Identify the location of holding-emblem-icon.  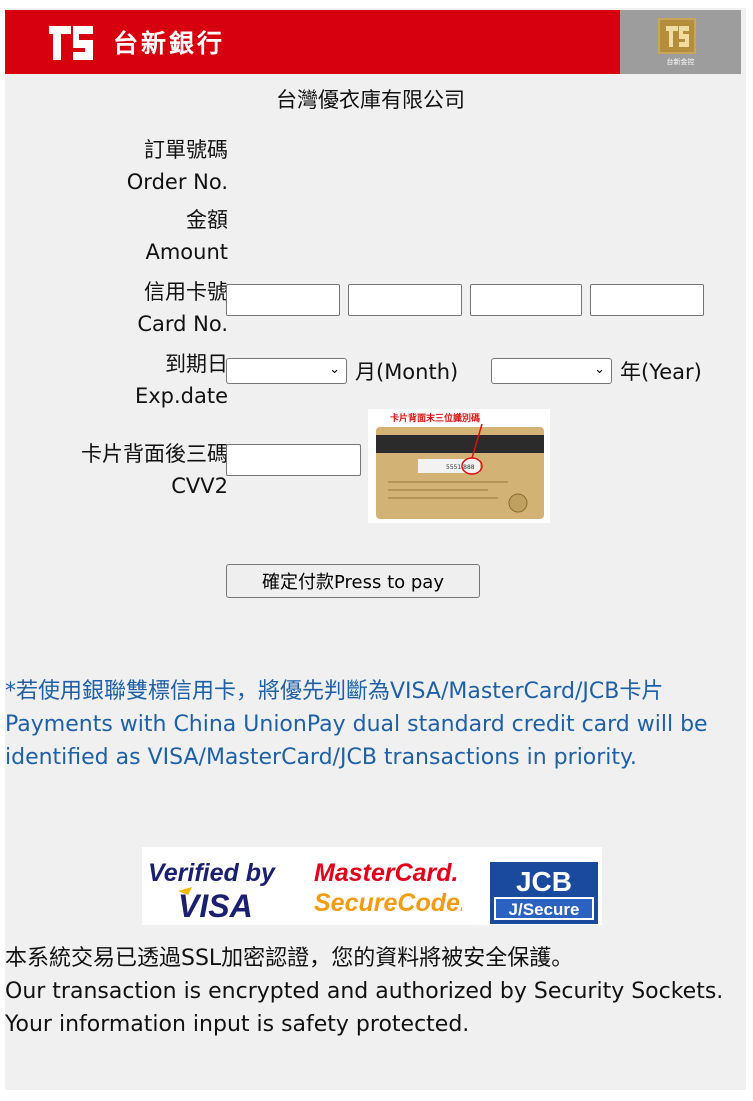
(677, 36).